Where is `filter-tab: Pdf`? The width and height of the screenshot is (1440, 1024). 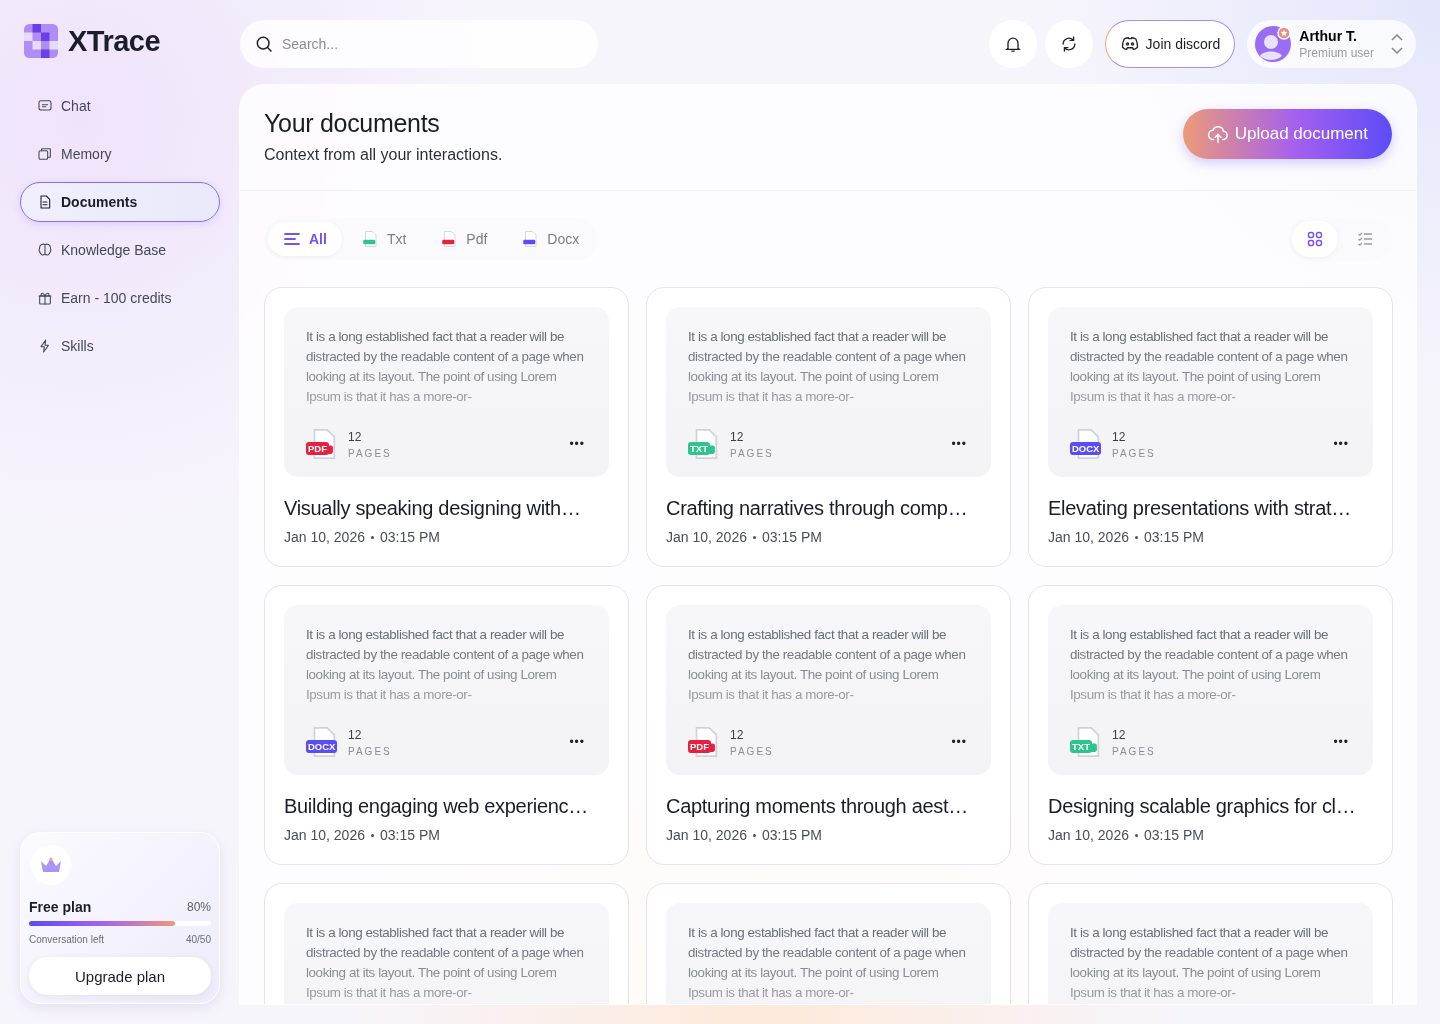
filter-tab: Pdf is located at coordinates (464, 239).